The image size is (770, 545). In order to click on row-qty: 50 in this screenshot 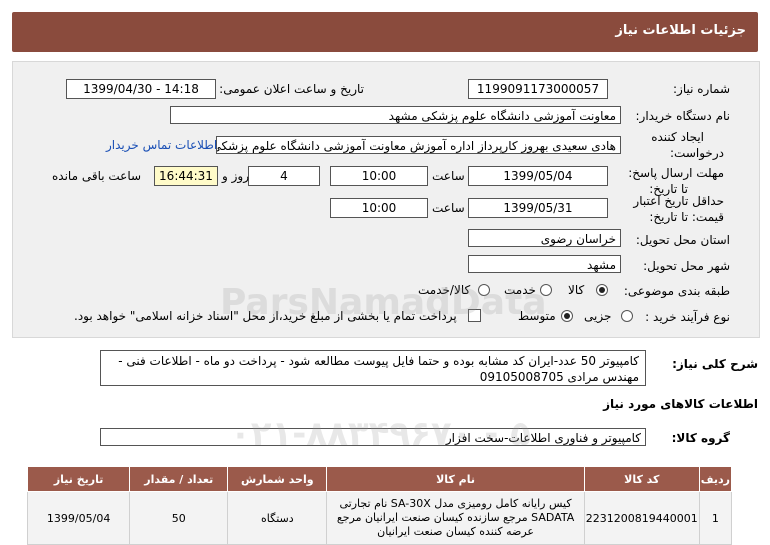, I will do `click(179, 518)`.